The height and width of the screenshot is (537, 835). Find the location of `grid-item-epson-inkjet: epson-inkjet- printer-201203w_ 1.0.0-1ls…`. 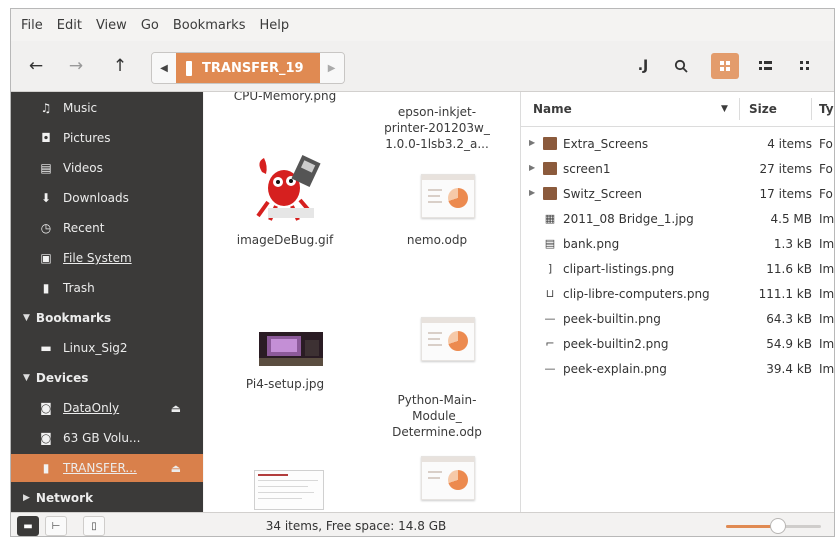

grid-item-epson-inkjet: epson-inkjet- printer-201203w_ 1.0.0-1ls… is located at coordinates (437, 130).